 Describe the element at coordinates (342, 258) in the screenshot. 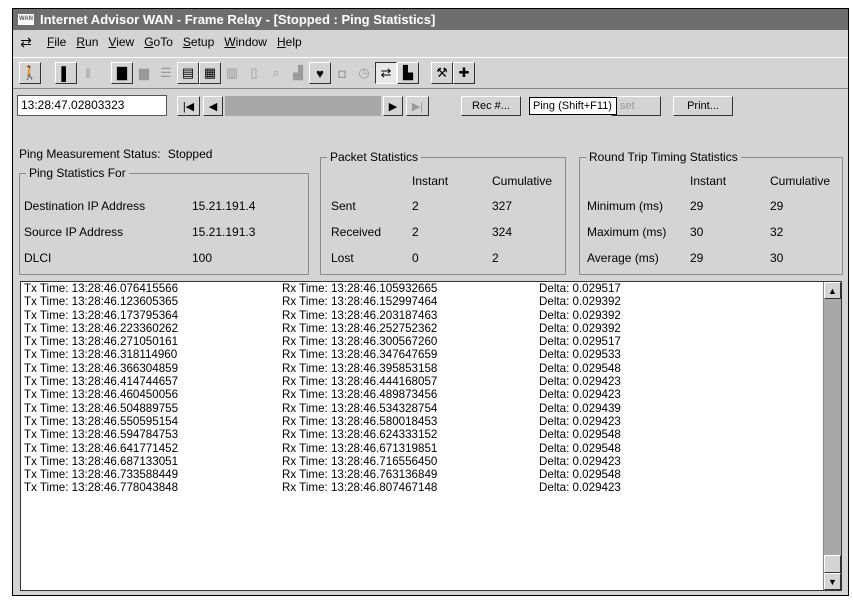

I see `lost-label: Lost` at that location.